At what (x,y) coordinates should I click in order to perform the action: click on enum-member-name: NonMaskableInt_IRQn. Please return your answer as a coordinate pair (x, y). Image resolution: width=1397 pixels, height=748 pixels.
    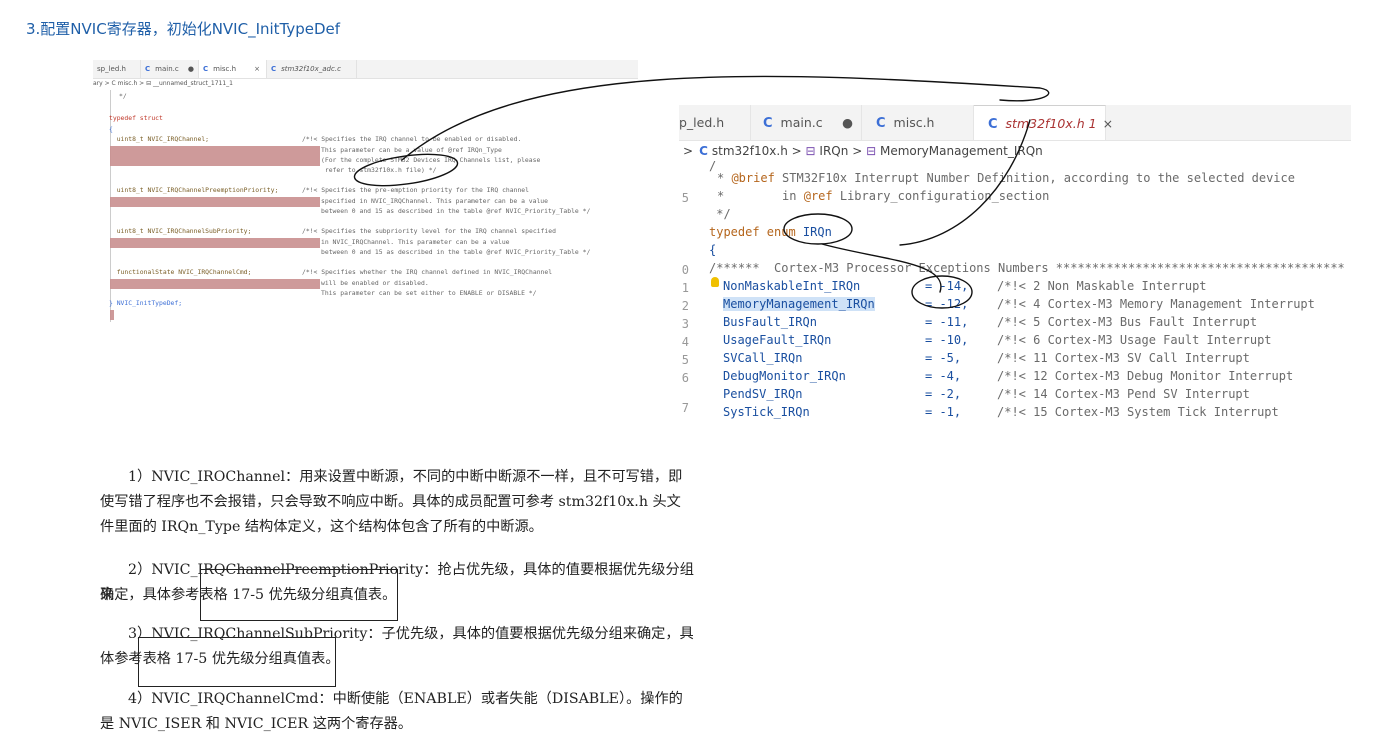
    Looking at the image, I should click on (791, 286).